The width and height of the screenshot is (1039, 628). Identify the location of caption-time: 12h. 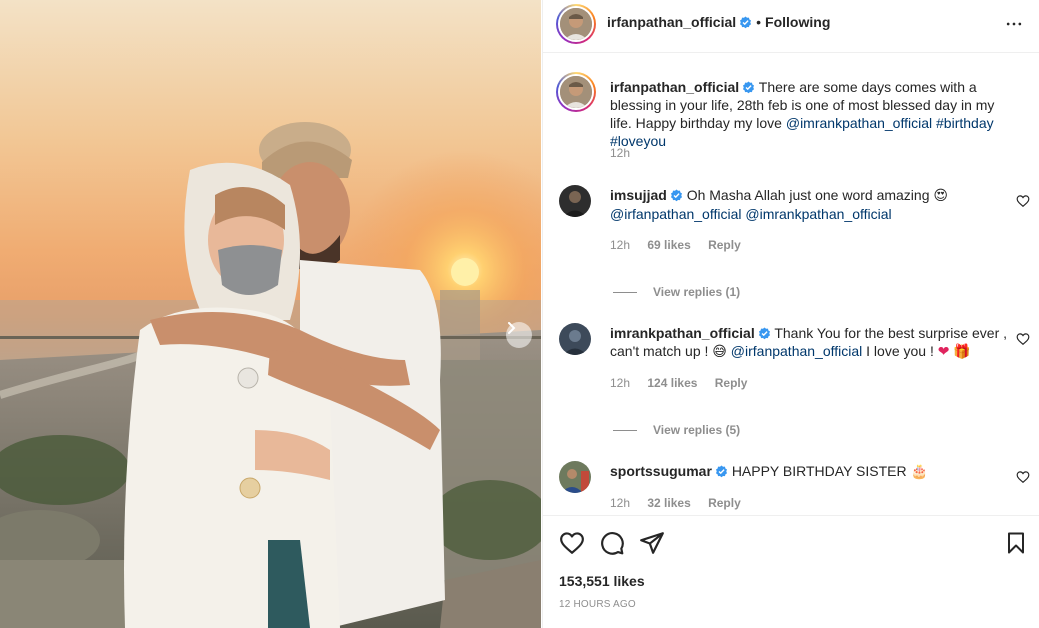
(620, 153).